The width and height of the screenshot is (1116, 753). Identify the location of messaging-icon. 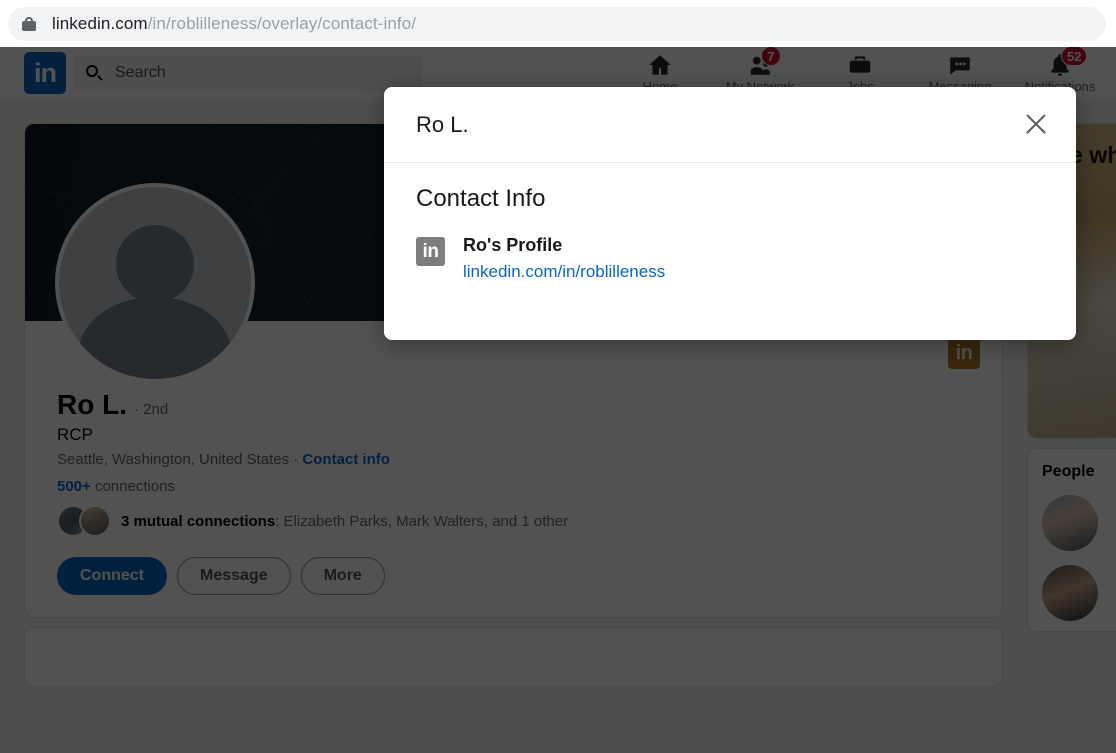
(960, 65).